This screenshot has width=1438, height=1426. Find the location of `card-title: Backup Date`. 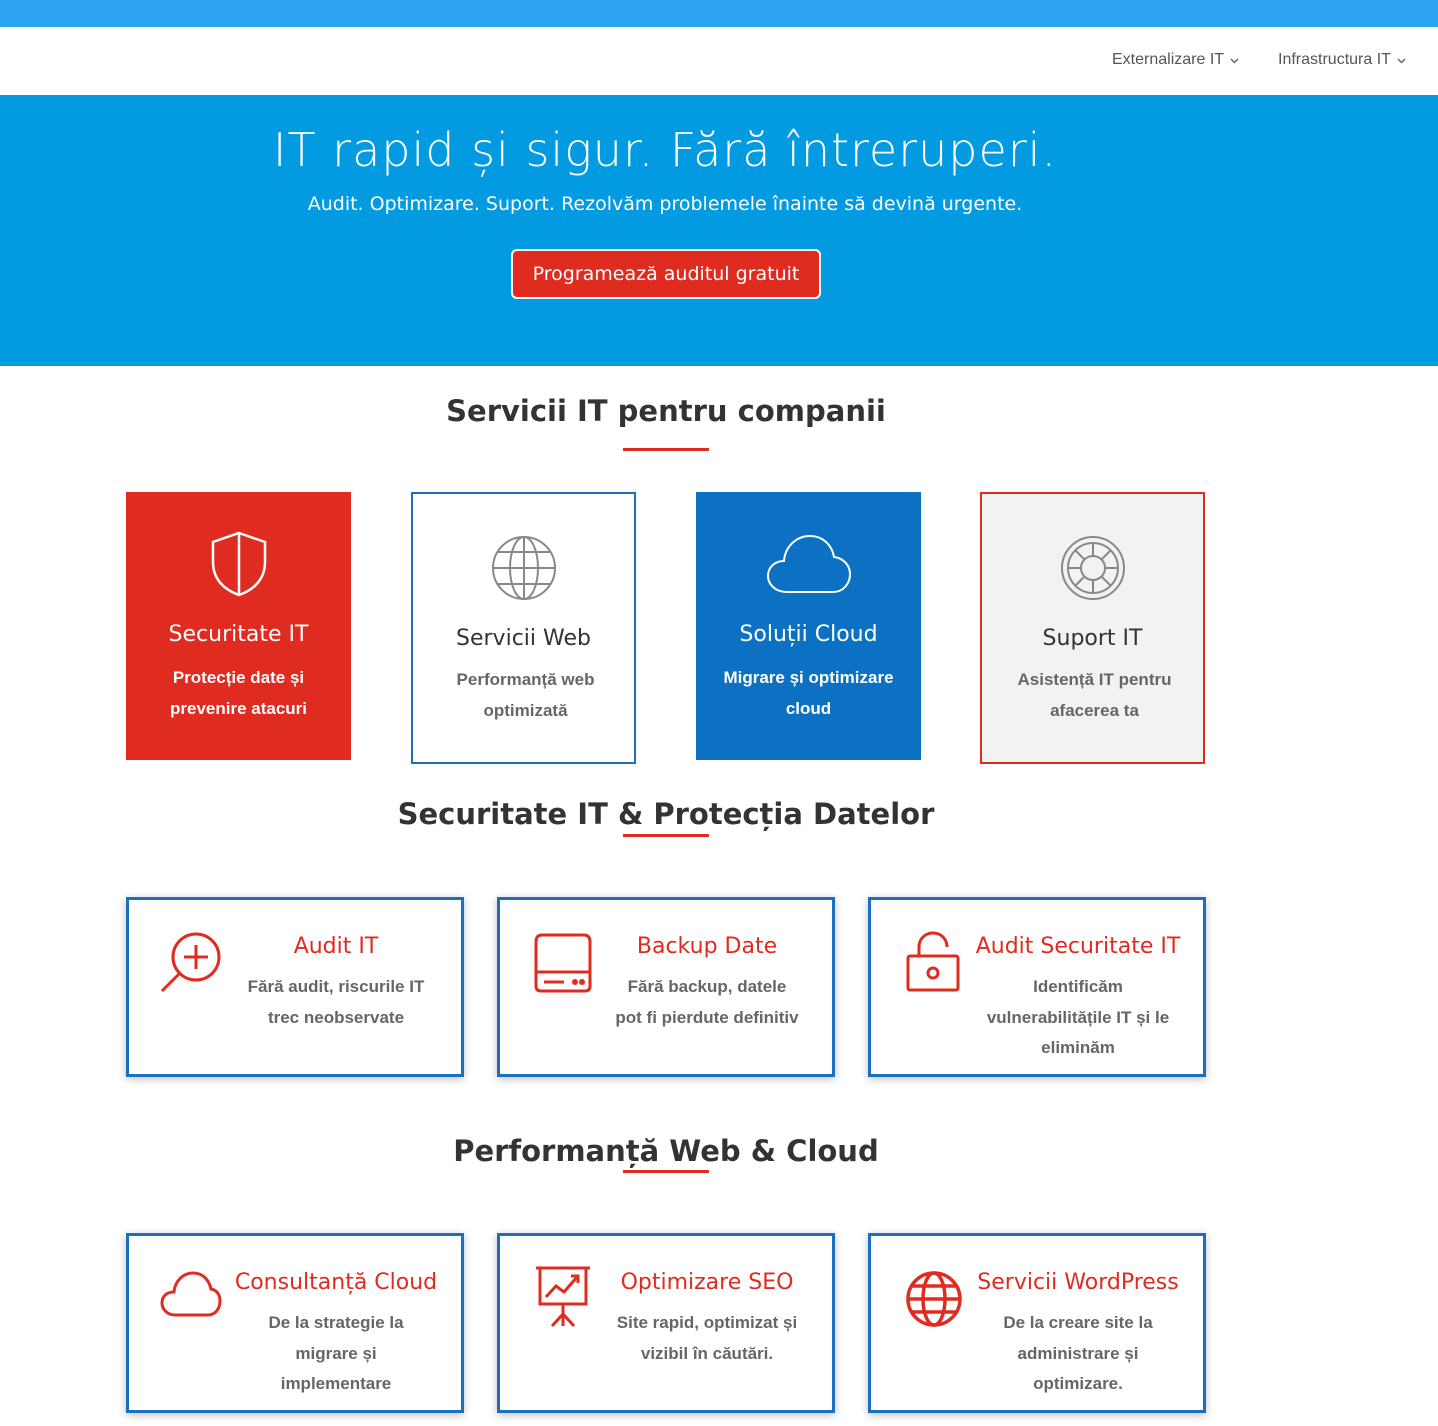

card-title: Backup Date is located at coordinates (707, 946).